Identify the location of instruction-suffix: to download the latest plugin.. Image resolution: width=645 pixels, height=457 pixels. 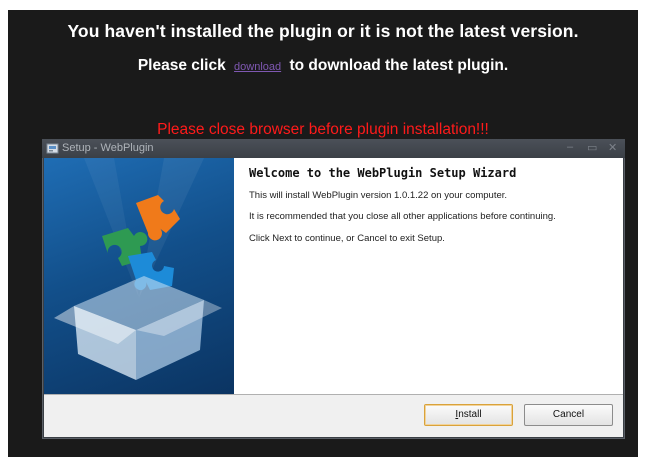
(399, 65).